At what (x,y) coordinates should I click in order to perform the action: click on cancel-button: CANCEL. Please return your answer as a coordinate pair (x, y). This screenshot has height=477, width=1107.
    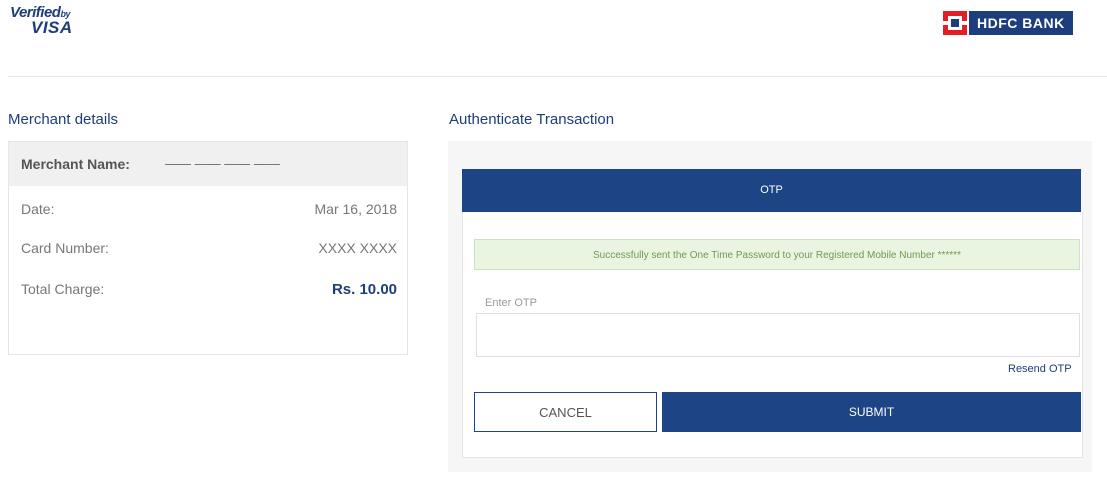
    Looking at the image, I should click on (565, 412).